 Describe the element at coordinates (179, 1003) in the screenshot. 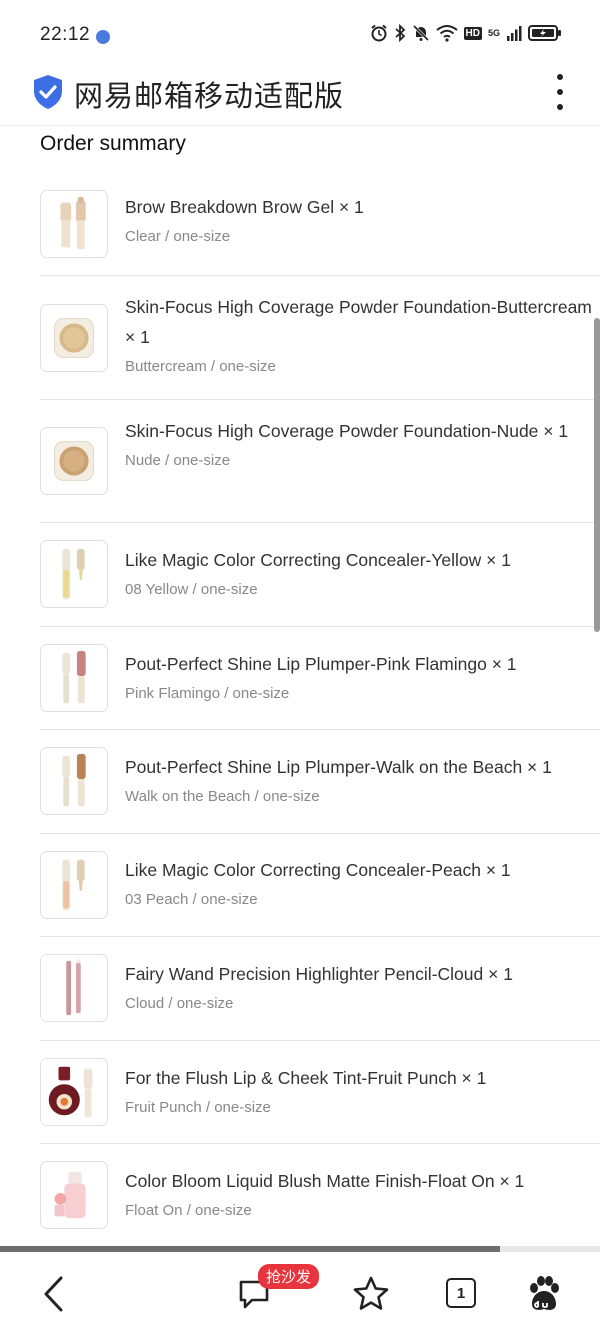

I see `item-variant: Cloud / one-size` at that location.